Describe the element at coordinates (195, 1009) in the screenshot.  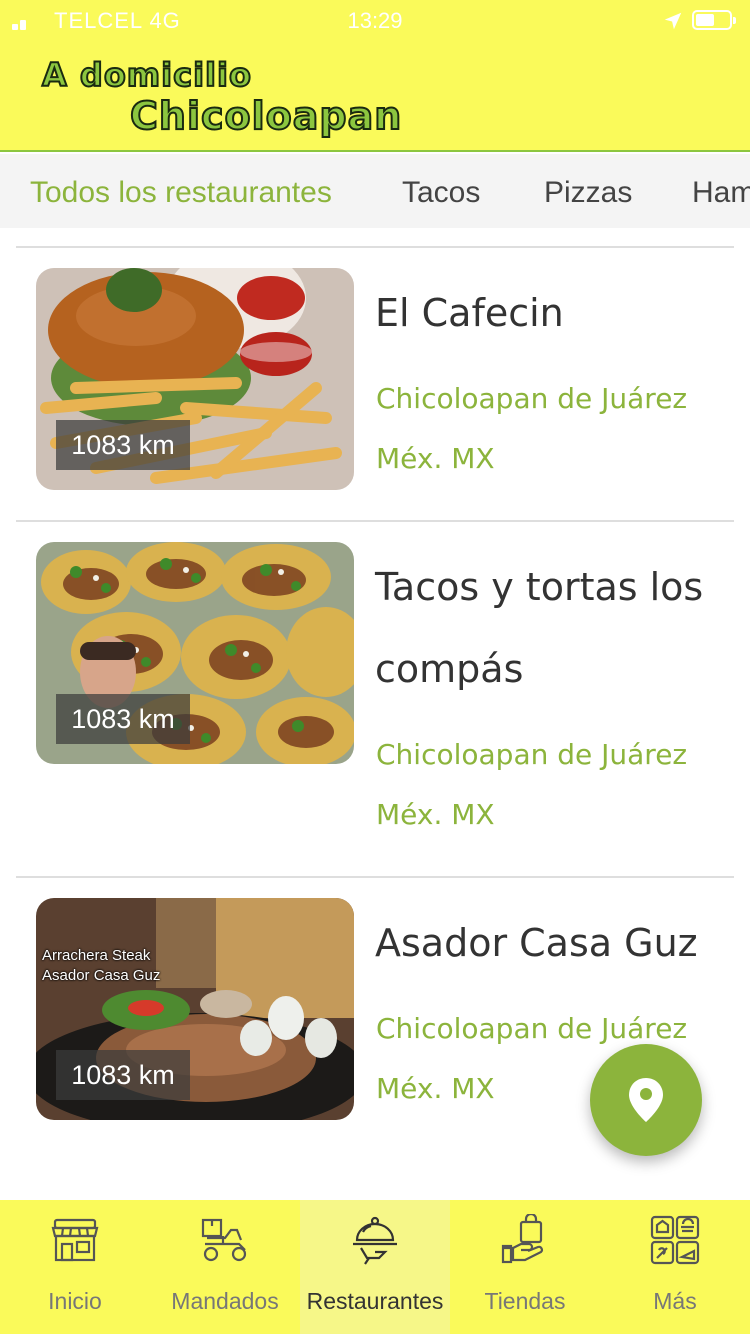
I see `restaurant-photo: Arrachera Steak Asador Casa Guz 1083 km` at that location.